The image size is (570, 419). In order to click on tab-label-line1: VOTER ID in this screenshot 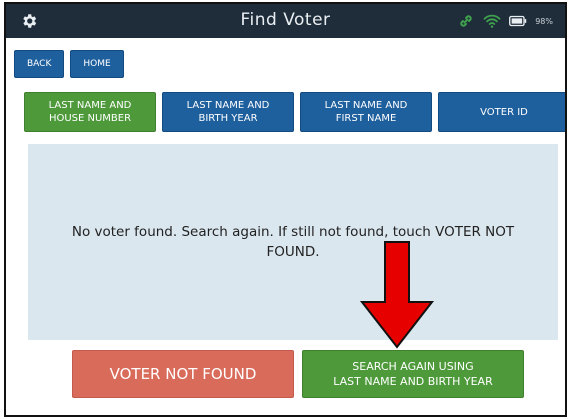, I will do `click(504, 112)`.